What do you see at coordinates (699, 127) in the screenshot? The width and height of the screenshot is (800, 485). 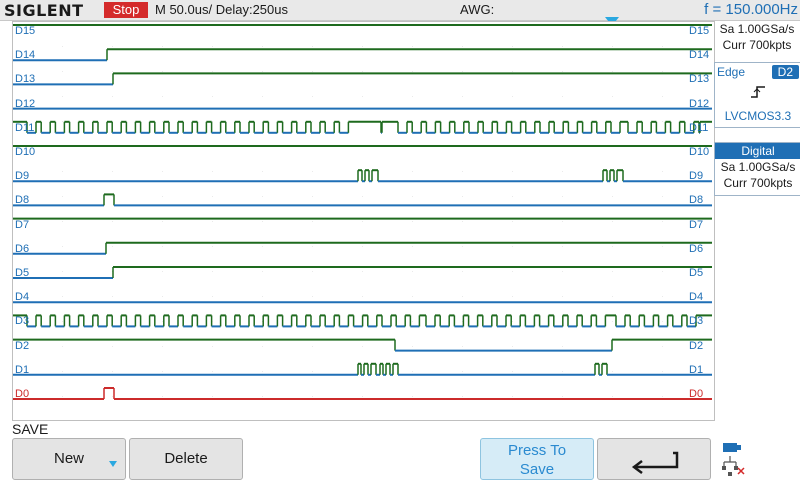 I see `channel-label-d11-right: D11` at bounding box center [699, 127].